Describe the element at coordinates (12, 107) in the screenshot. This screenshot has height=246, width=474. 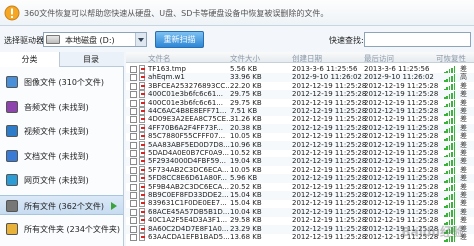
I see `audio-icon` at that location.